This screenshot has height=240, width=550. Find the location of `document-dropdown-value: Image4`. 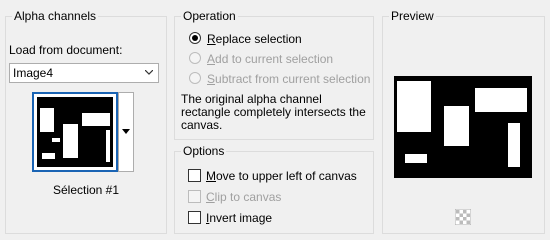

document-dropdown-value: Image4 is located at coordinates (33, 73).